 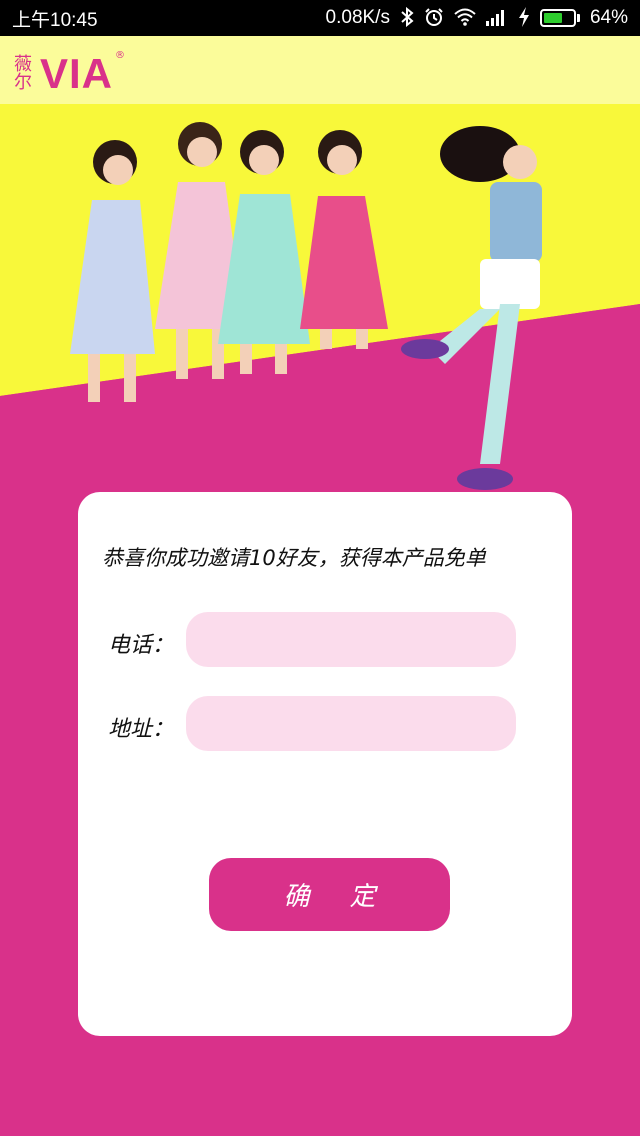 What do you see at coordinates (357, 17) in the screenshot?
I see `network-speed: 0.08K/s` at bounding box center [357, 17].